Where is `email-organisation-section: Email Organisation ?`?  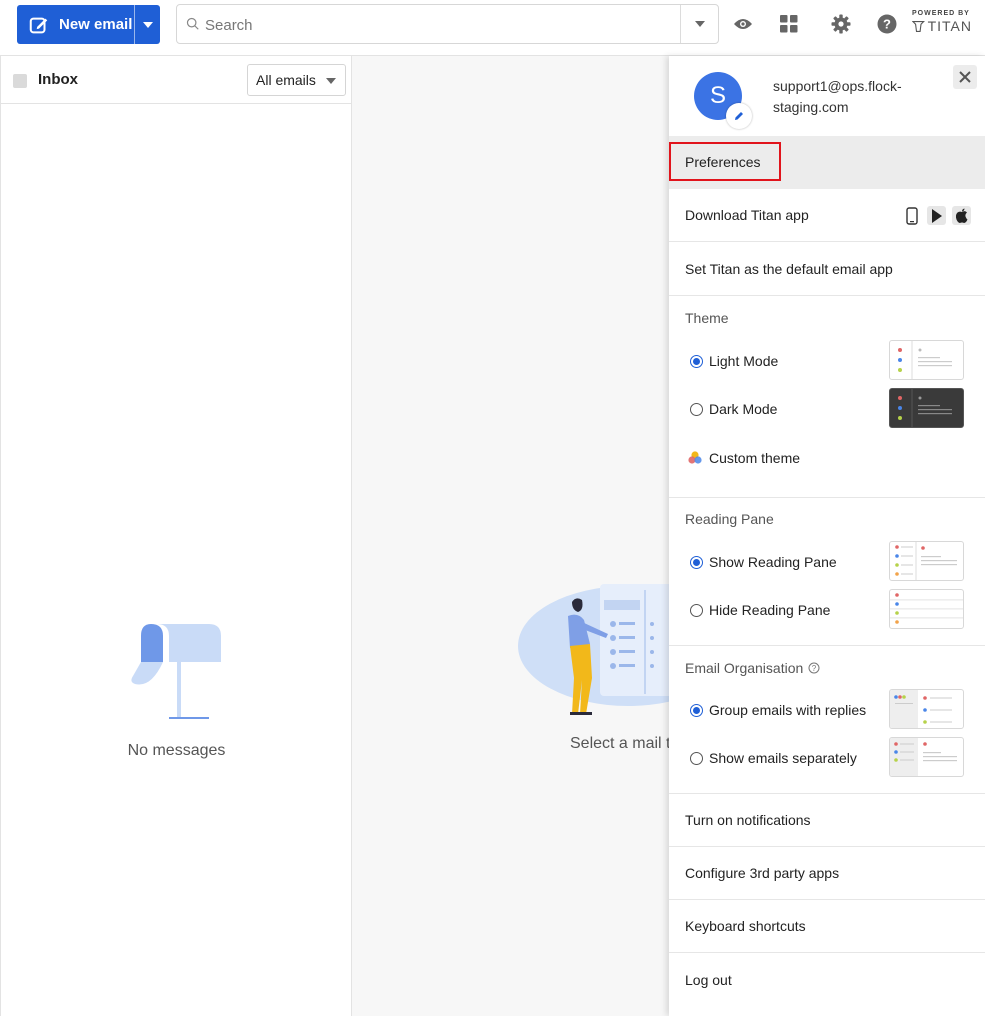 email-organisation-section: Email Organisation ? is located at coordinates (752, 668).